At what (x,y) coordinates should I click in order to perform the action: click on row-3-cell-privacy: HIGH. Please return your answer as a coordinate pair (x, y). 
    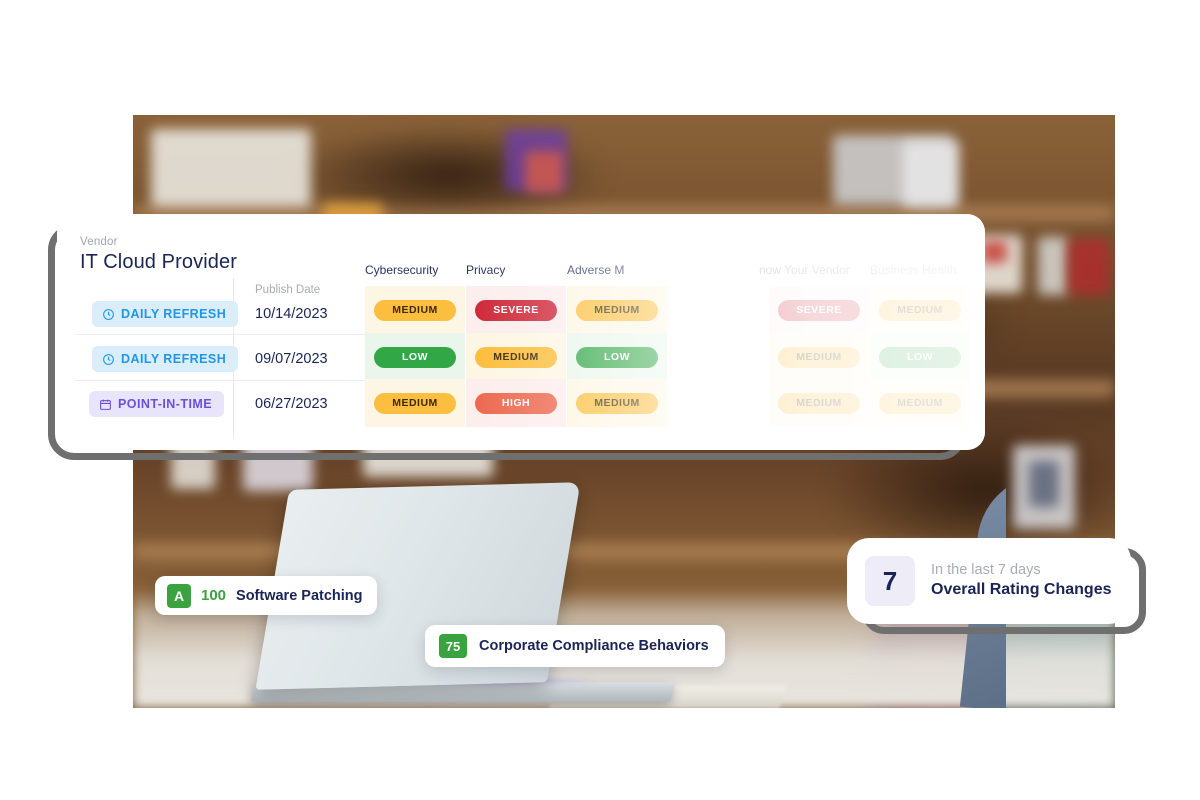
    Looking at the image, I should click on (516, 403).